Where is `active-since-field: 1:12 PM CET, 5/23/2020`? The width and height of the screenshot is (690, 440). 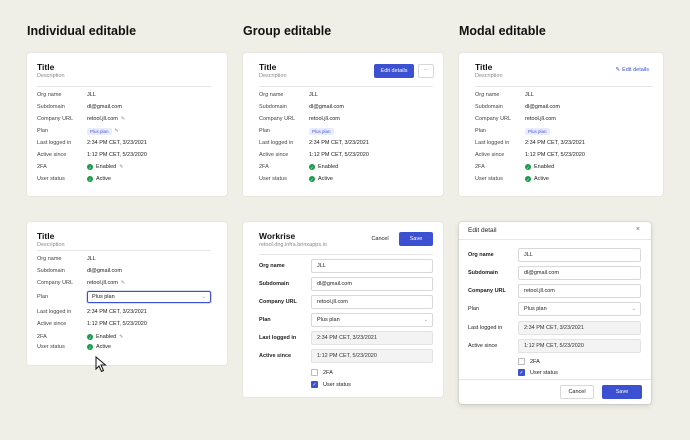
active-since-field: 1:12 PM CET, 5/23/2020 is located at coordinates (579, 346).